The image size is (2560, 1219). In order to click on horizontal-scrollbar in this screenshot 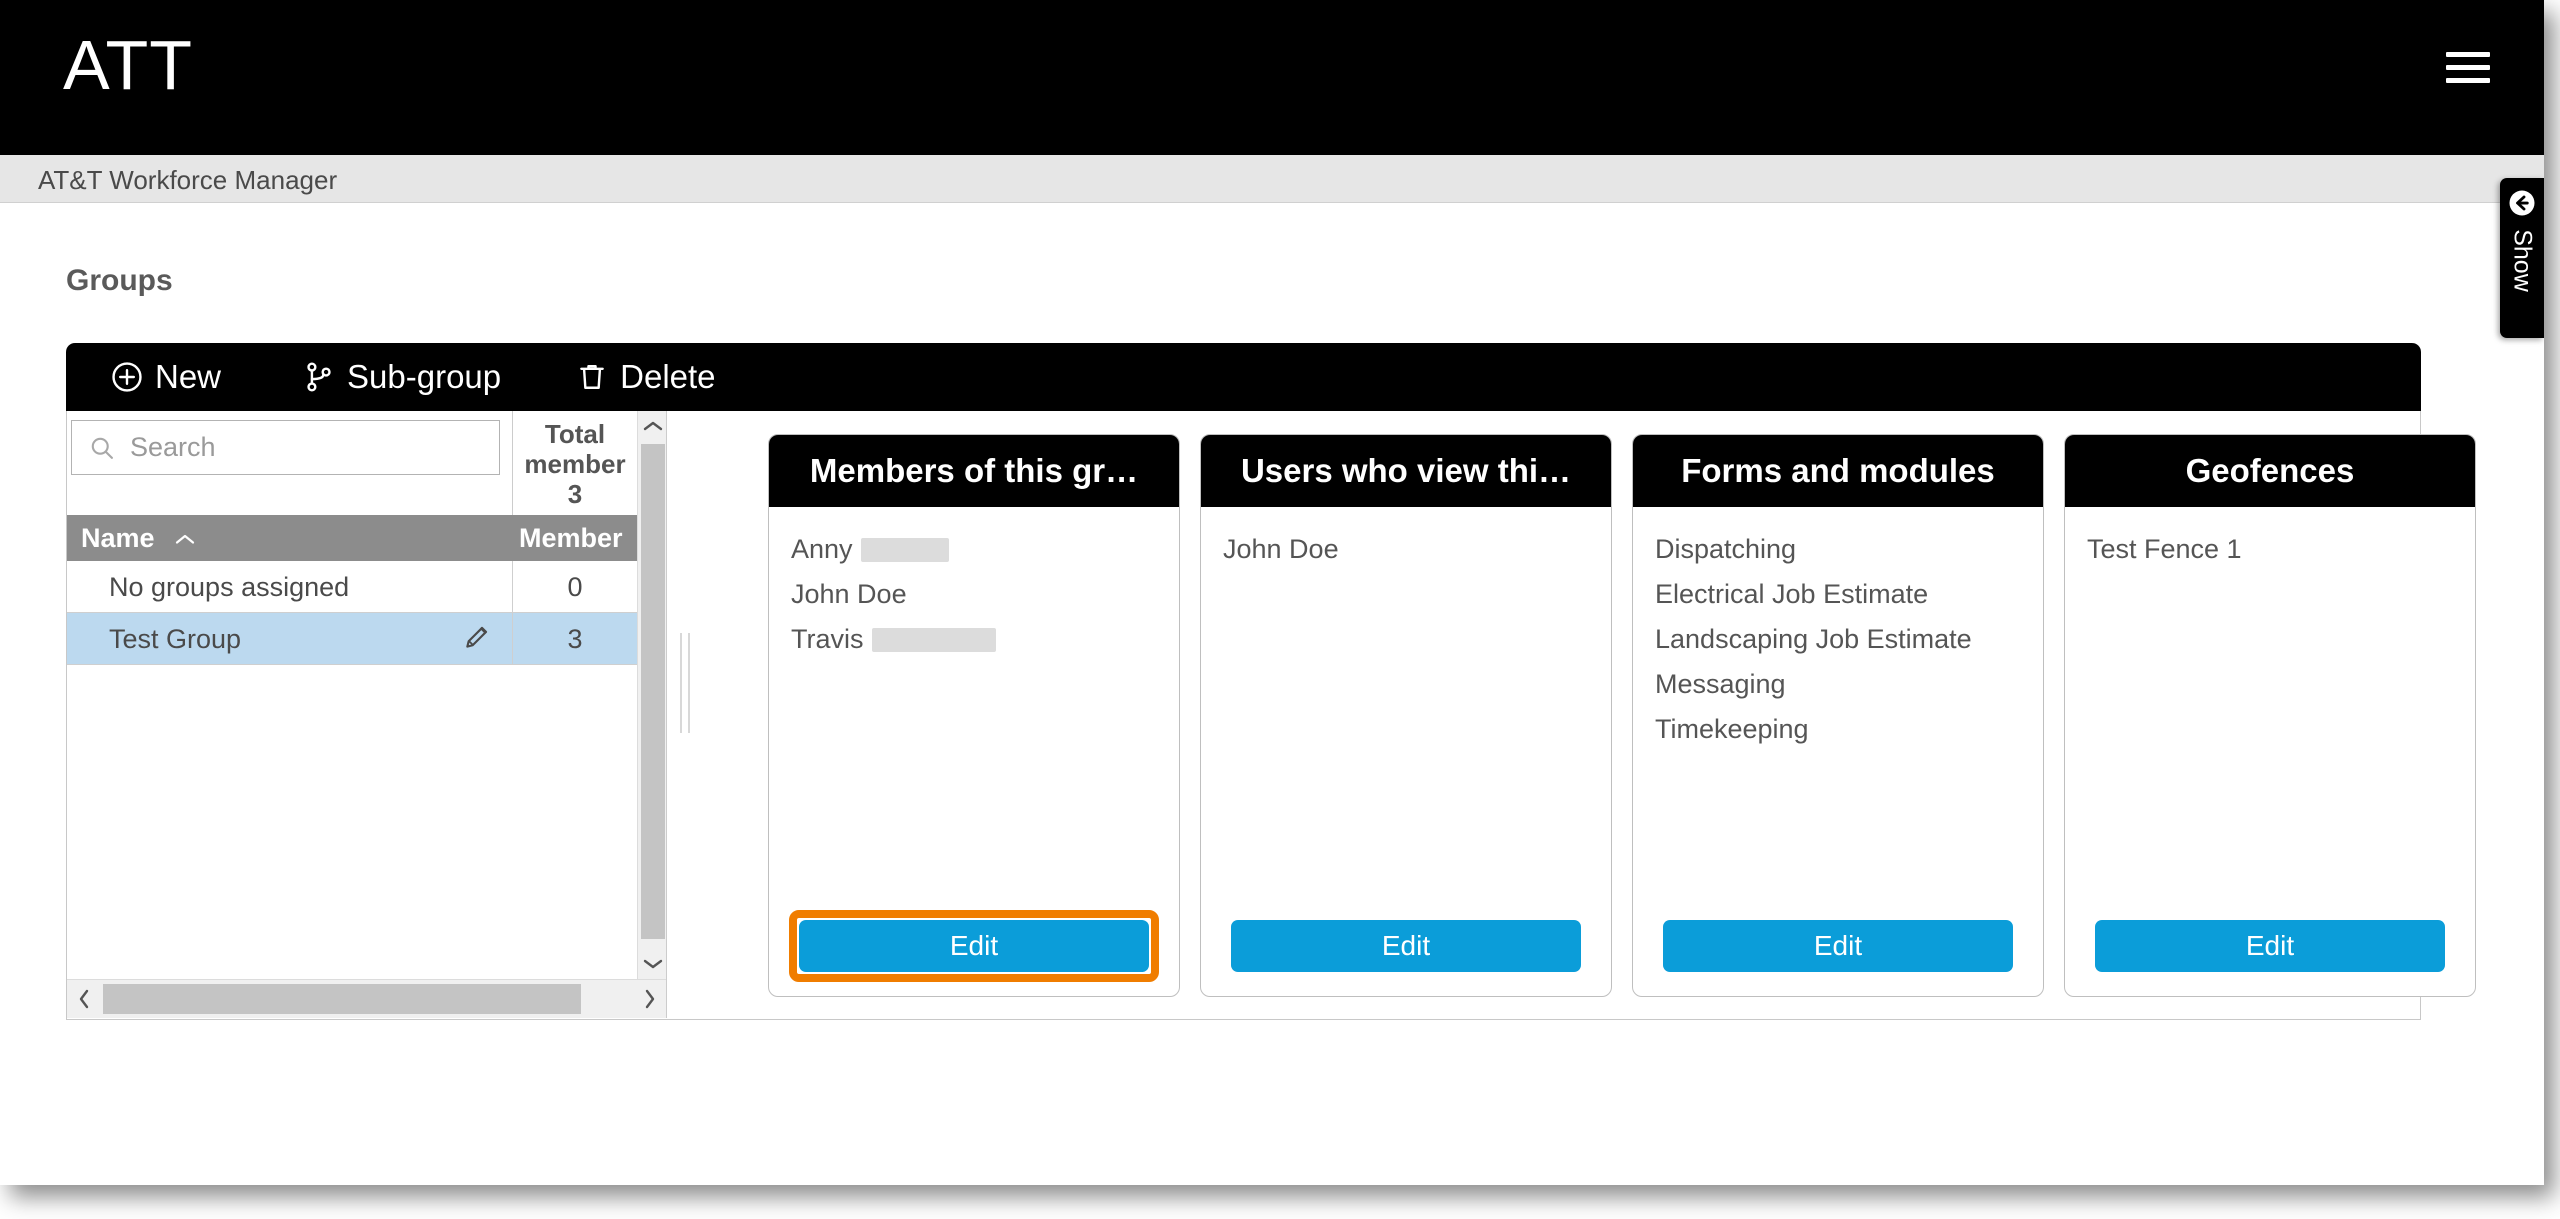, I will do `click(366, 998)`.